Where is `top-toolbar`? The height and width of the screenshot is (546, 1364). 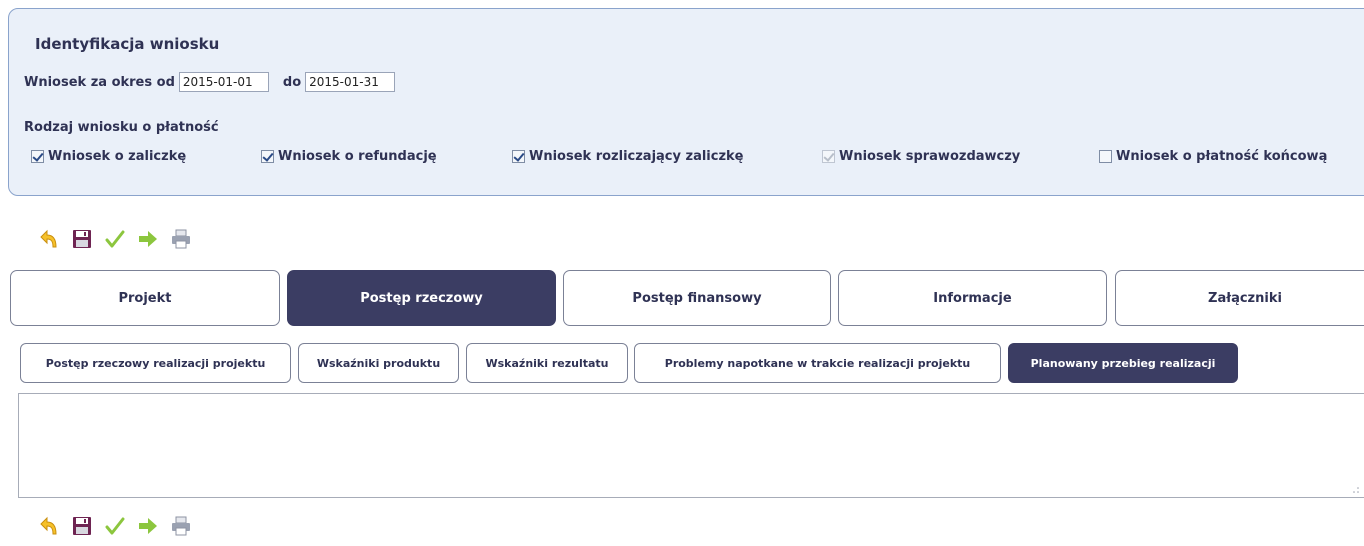 top-toolbar is located at coordinates (115, 239).